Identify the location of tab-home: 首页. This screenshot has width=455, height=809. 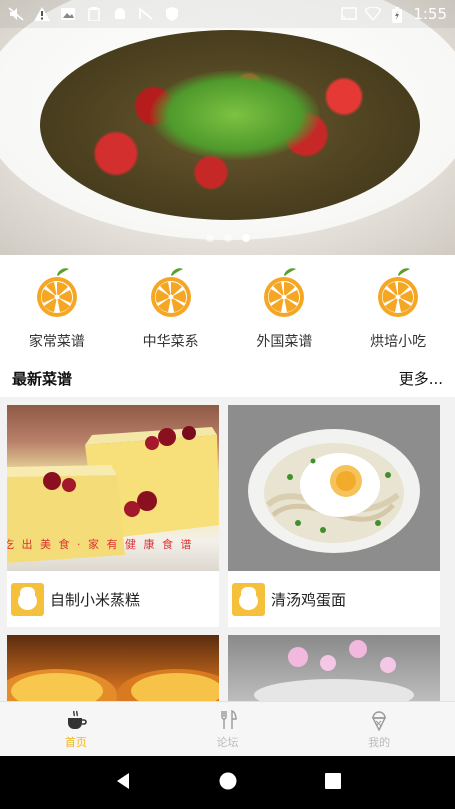
(76, 729).